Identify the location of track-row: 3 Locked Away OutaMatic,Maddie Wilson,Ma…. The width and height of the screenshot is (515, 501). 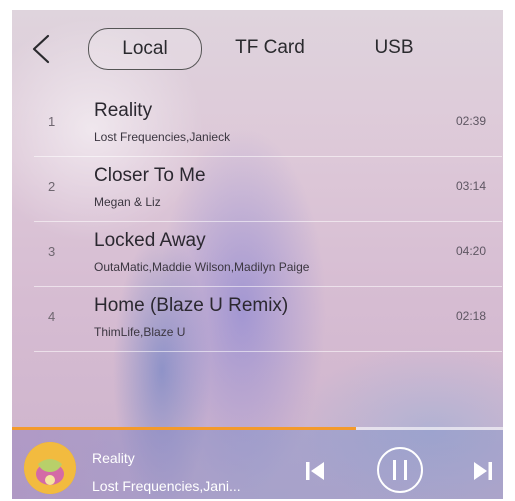
(268, 254).